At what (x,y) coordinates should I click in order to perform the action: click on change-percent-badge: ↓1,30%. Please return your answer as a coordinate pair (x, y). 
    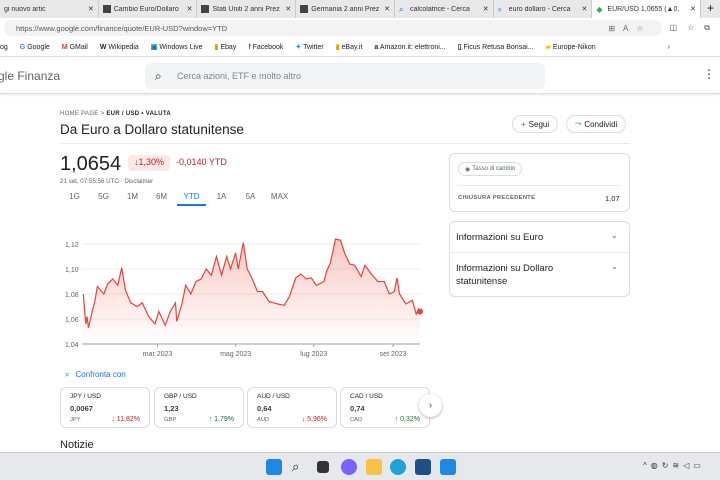
    Looking at the image, I should click on (149, 163).